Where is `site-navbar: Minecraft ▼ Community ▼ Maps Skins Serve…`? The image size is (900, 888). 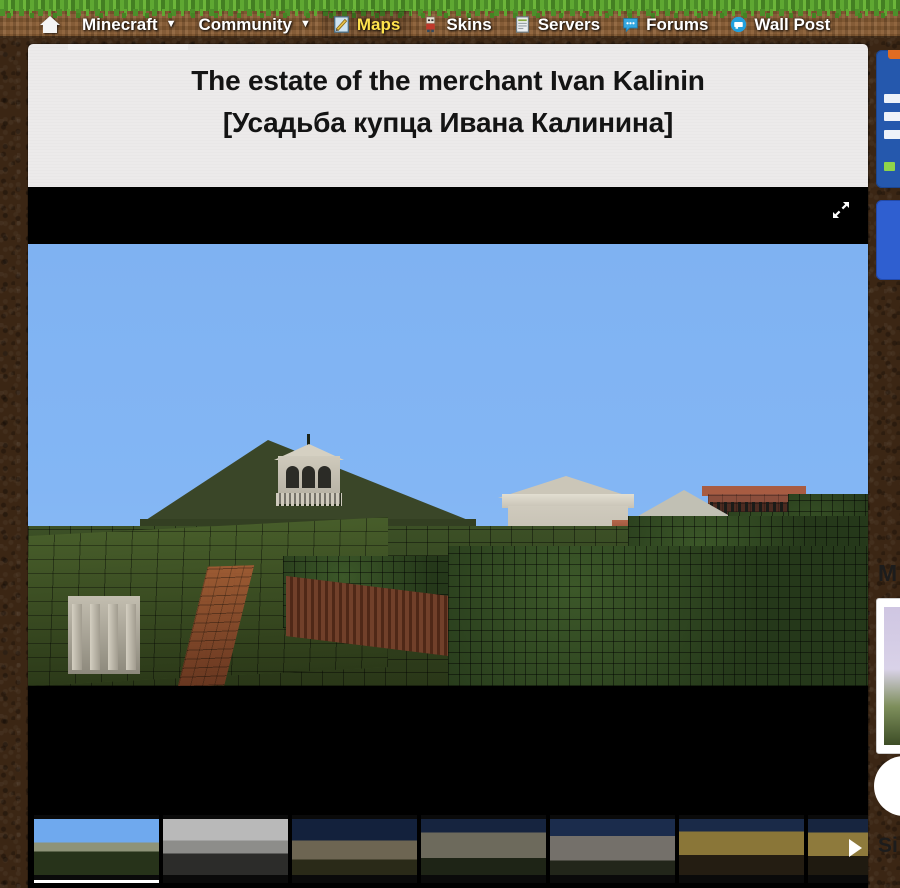 site-navbar: Minecraft ▼ Community ▼ Maps Skins Serve… is located at coordinates (450, 19).